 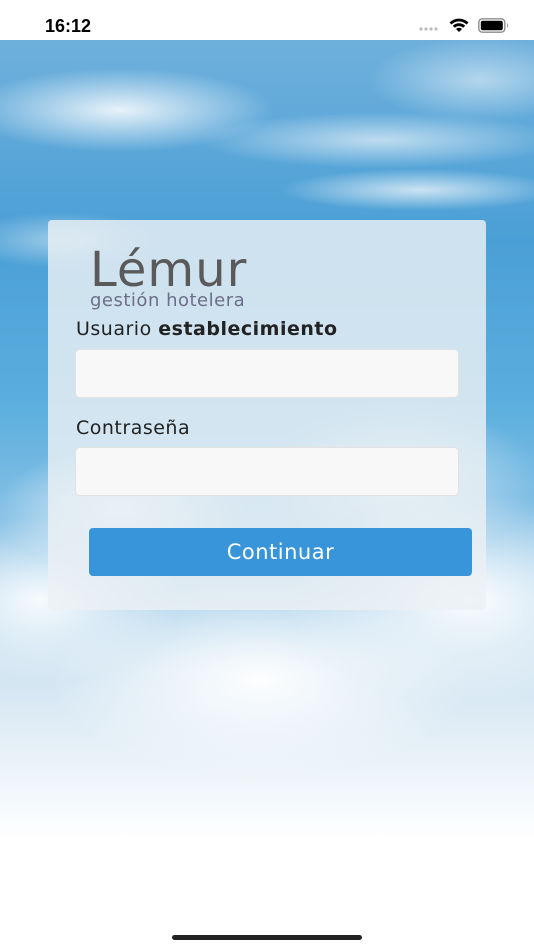 What do you see at coordinates (429, 28) in the screenshot?
I see `signal-dots-icon` at bounding box center [429, 28].